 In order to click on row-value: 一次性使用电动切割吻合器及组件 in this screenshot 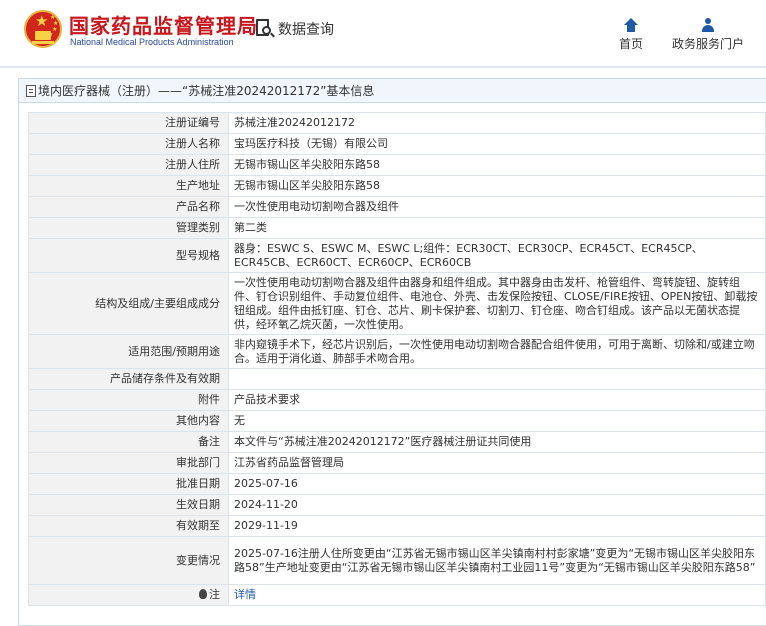, I will do `click(497, 207)`.